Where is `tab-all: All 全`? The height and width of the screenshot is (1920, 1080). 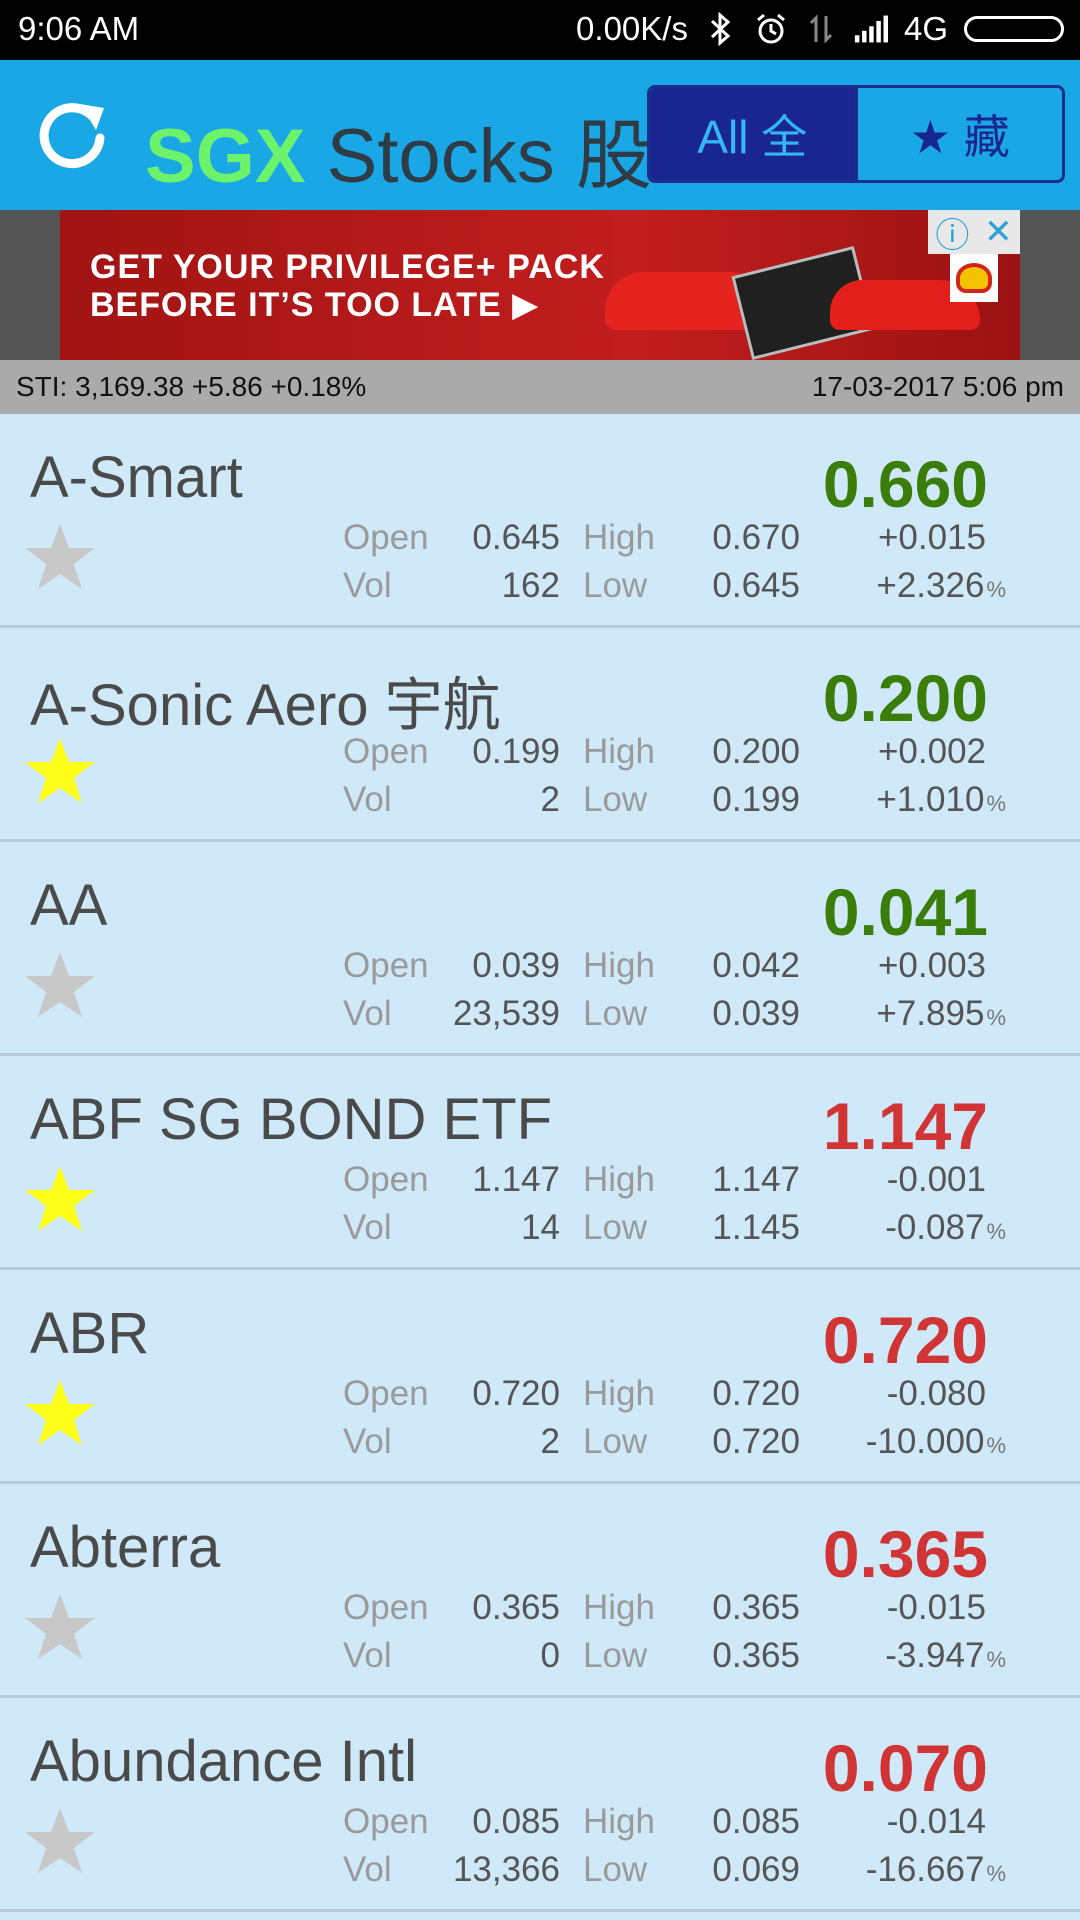
tab-all: All 全 is located at coordinates (752, 134).